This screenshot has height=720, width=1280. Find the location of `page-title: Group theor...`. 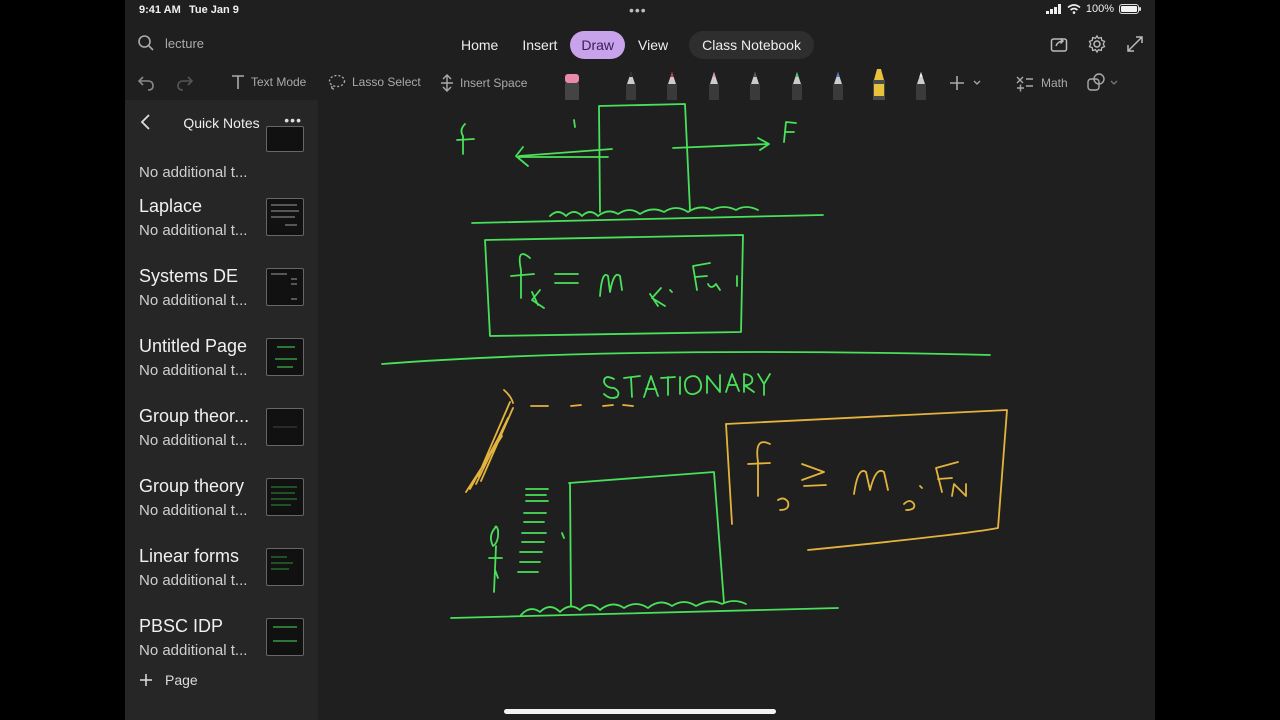

page-title: Group theor... is located at coordinates (194, 416).